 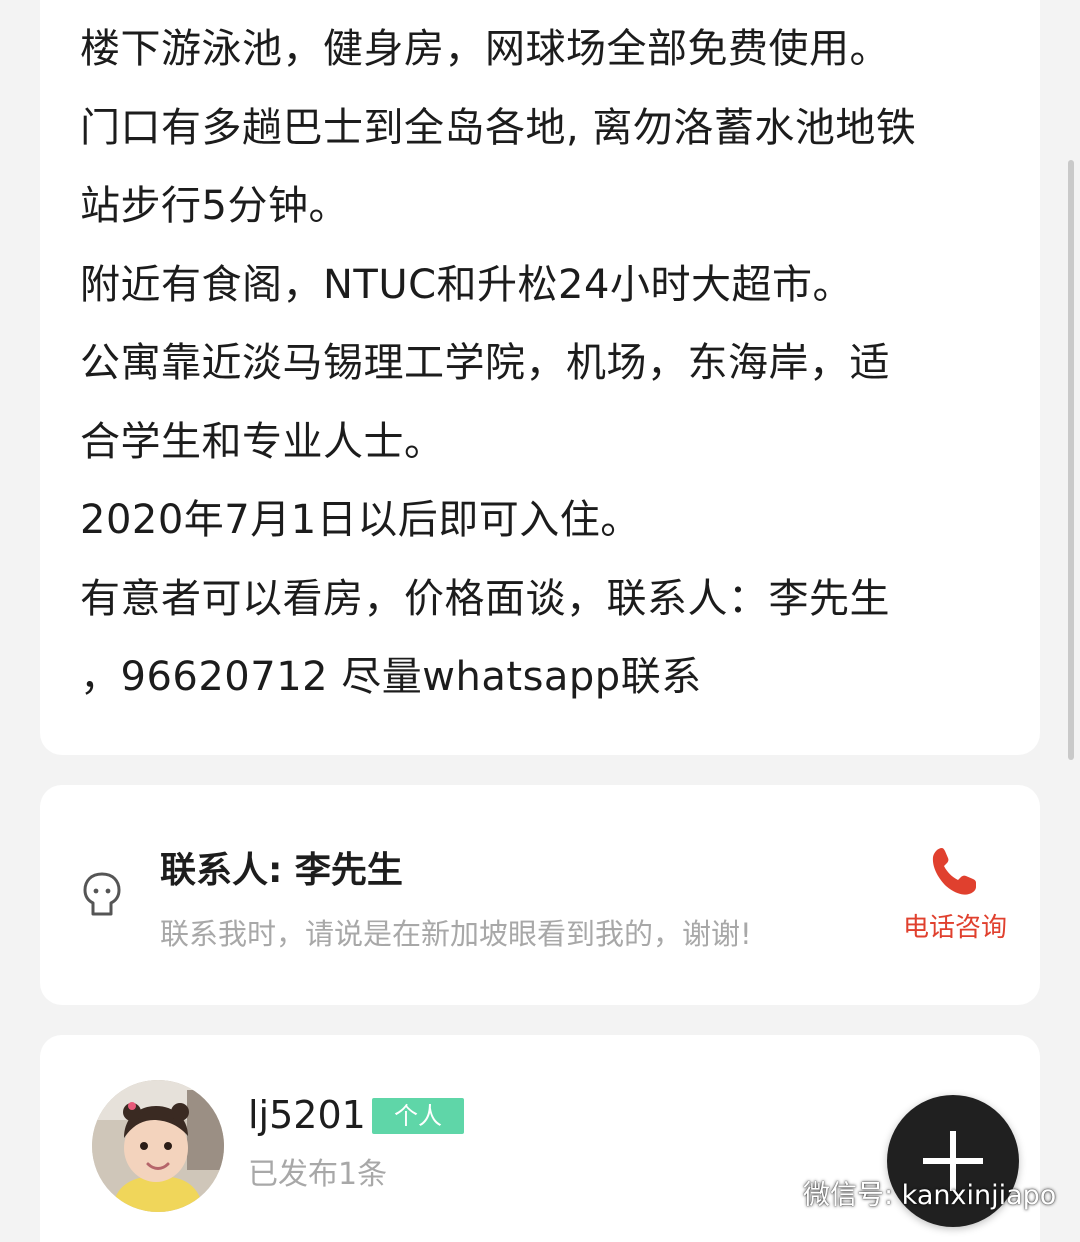 I want to click on user-type-badge: 个人, so click(x=418, y=1116).